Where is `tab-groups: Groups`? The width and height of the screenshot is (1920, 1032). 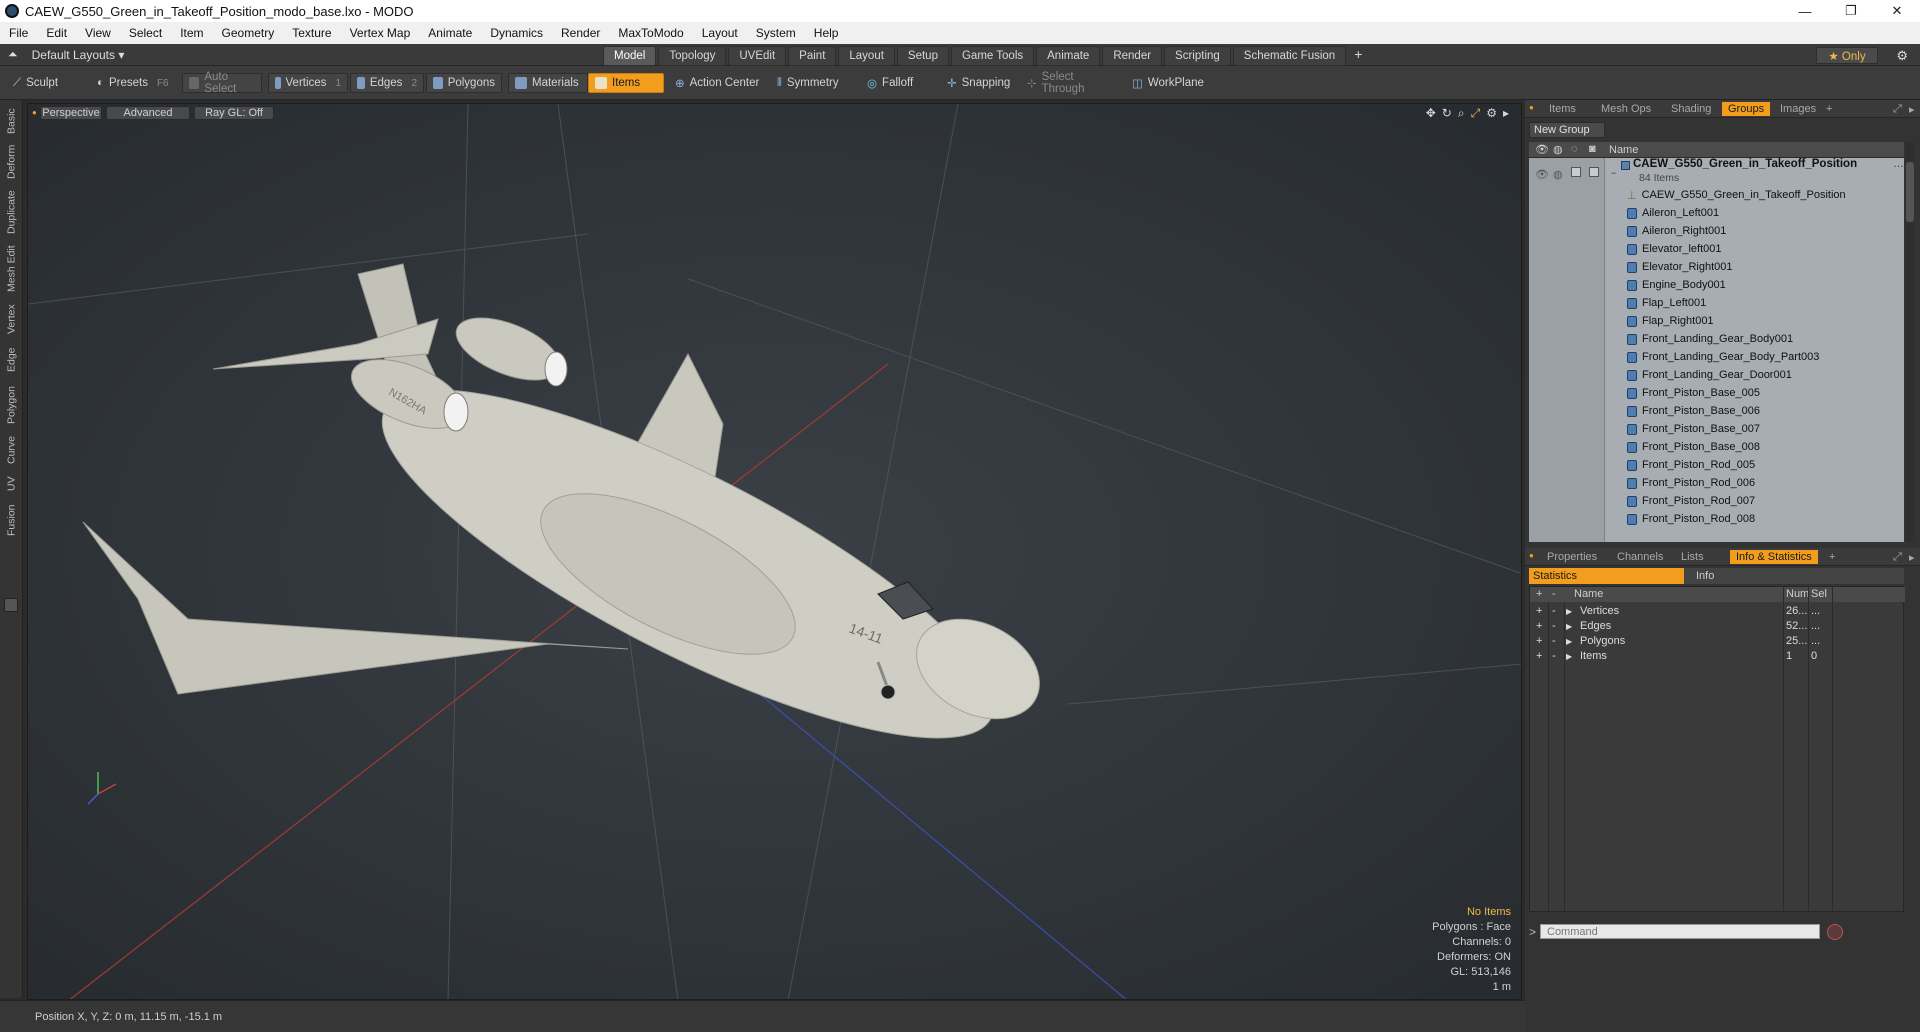 tab-groups: Groups is located at coordinates (1746, 109).